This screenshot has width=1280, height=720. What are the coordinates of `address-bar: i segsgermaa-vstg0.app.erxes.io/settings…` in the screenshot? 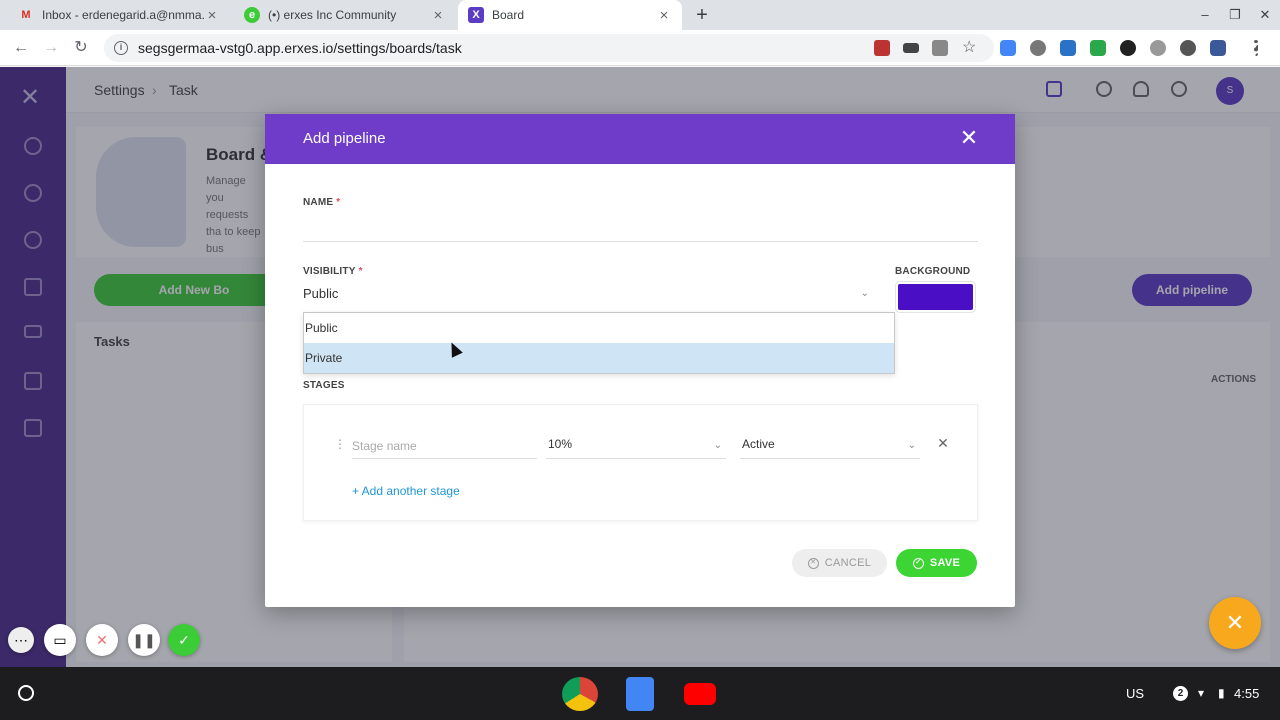 It's located at (549, 48).